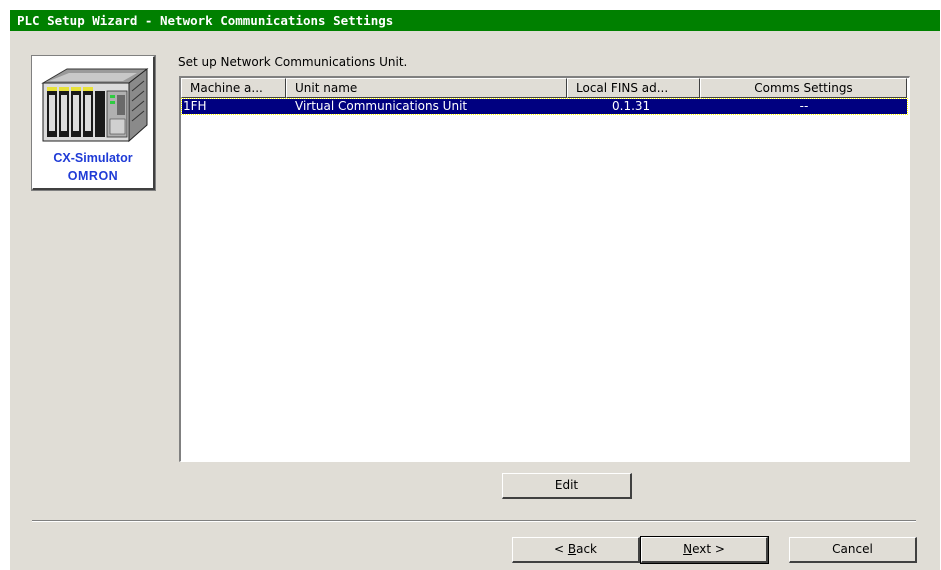  Describe the element at coordinates (804, 106) in the screenshot. I see `cell-comms-settings: --` at that location.